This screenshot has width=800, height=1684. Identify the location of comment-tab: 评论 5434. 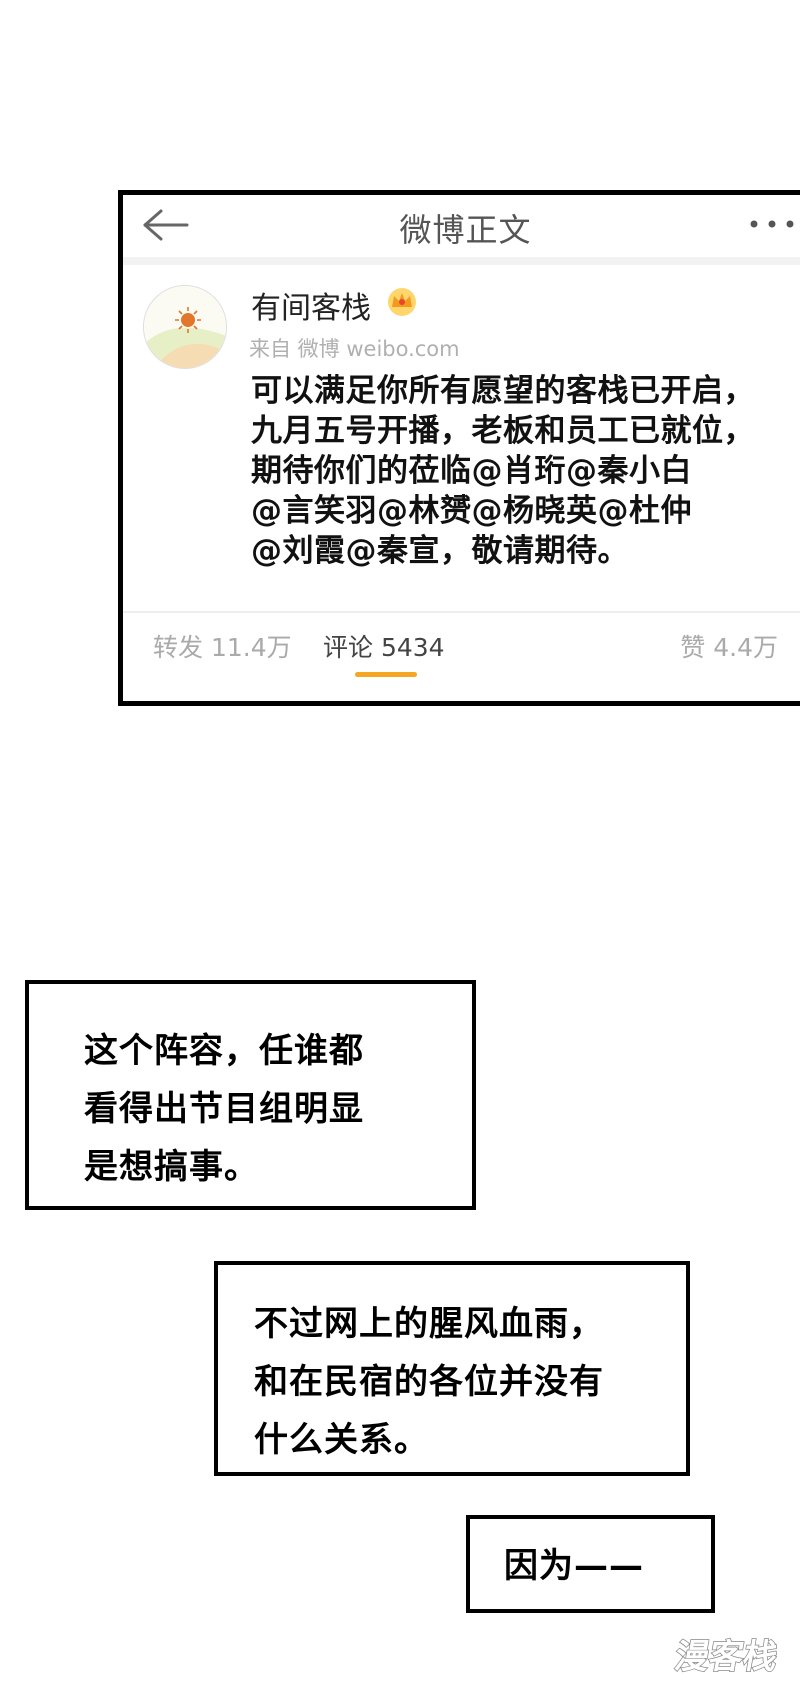
(384, 646).